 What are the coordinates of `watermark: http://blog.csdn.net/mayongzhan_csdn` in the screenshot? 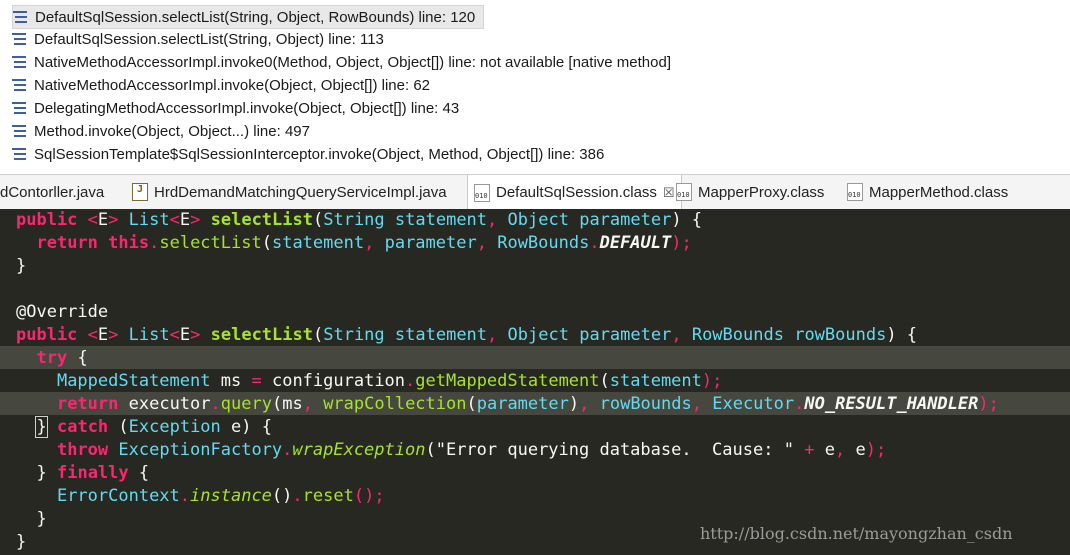 It's located at (856, 533).